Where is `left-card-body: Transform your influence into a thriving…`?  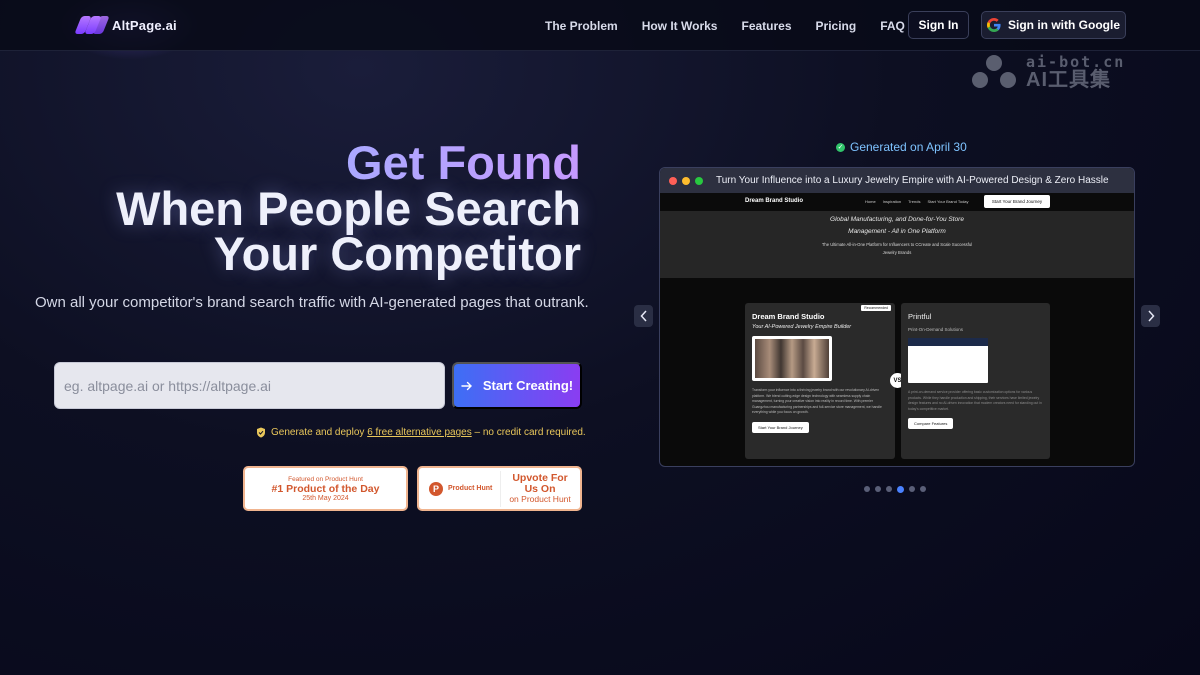 left-card-body: Transform your influence into a thriving… is located at coordinates (817, 401).